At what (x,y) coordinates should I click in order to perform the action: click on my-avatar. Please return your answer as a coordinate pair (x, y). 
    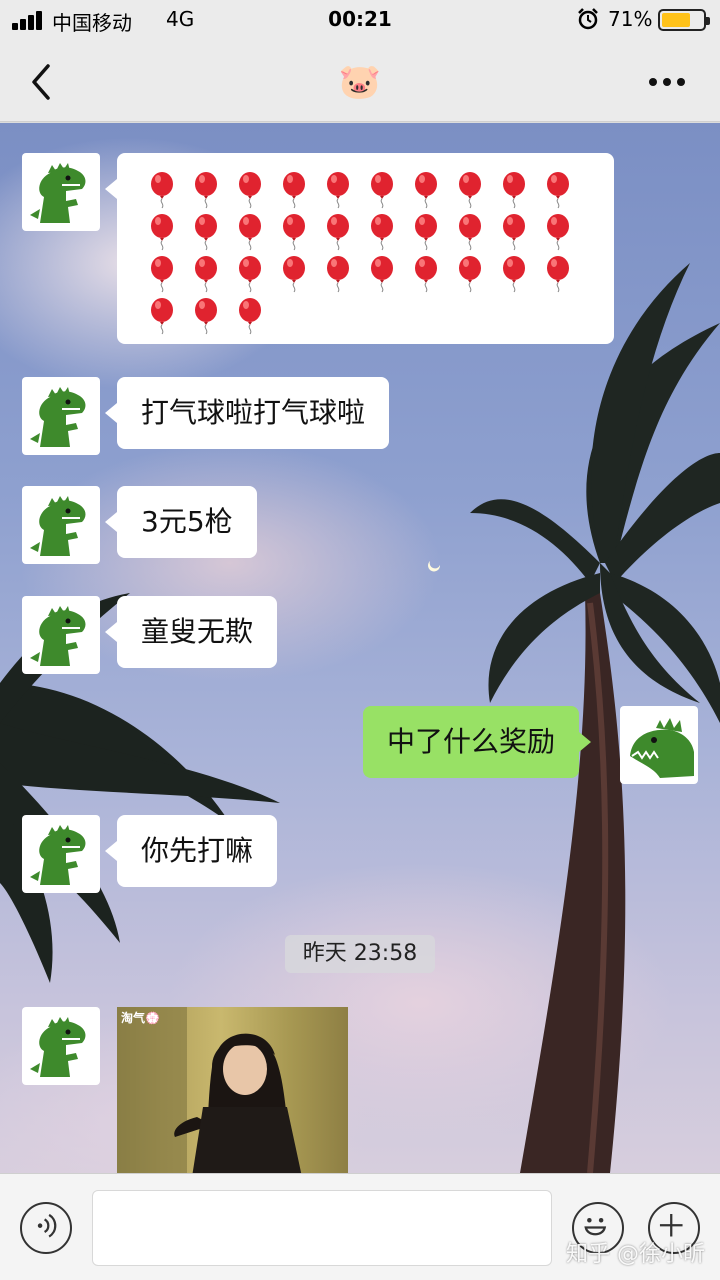
    Looking at the image, I should click on (659, 745).